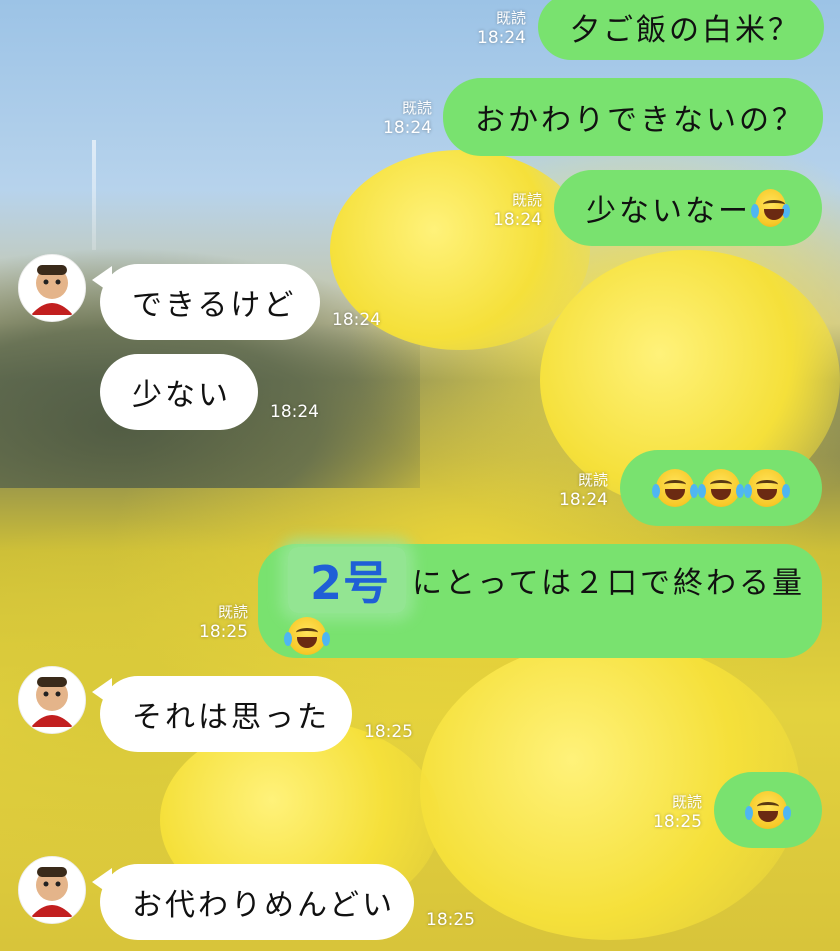  I want to click on message-bubble-incoming: お代わりめんどい, so click(257, 902).